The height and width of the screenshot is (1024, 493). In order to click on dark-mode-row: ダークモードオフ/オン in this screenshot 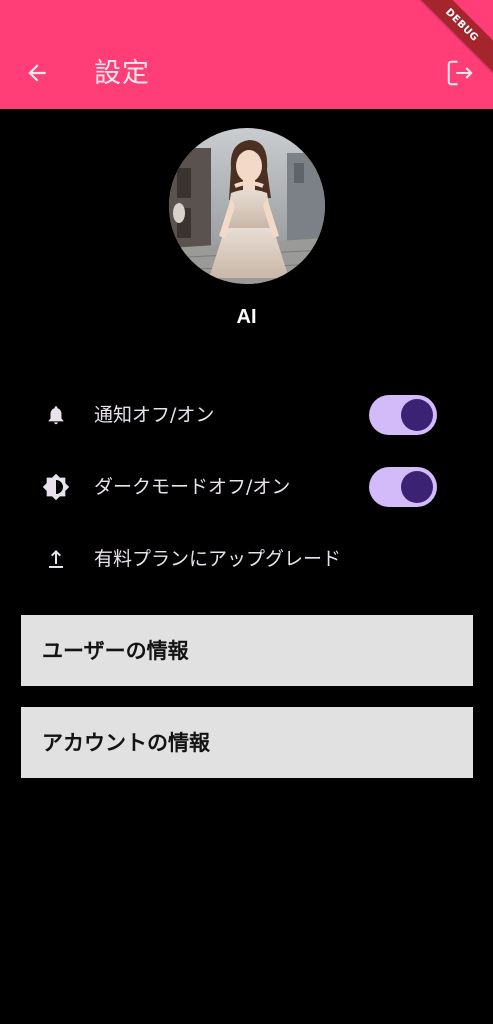, I will do `click(246, 486)`.